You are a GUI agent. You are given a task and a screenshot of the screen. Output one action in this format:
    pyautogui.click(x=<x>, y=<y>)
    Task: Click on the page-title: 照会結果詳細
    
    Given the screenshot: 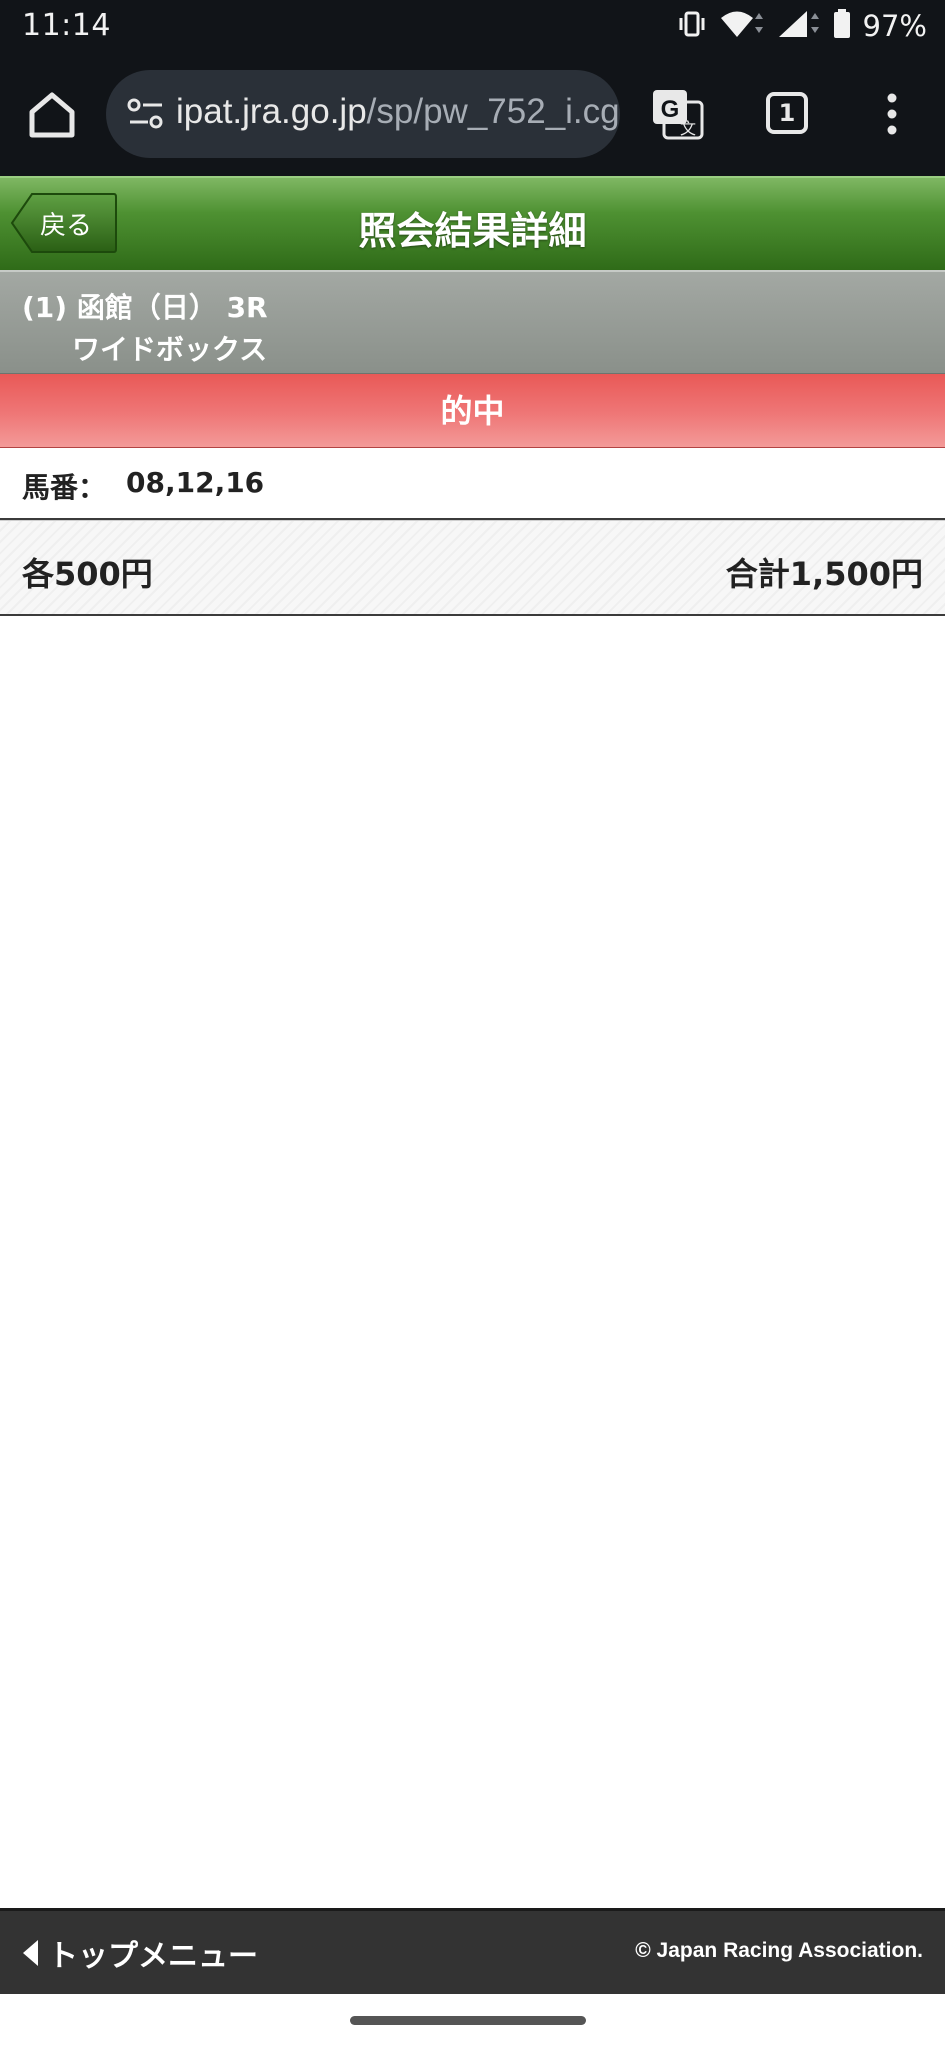 What is the action you would take?
    pyautogui.click(x=472, y=231)
    